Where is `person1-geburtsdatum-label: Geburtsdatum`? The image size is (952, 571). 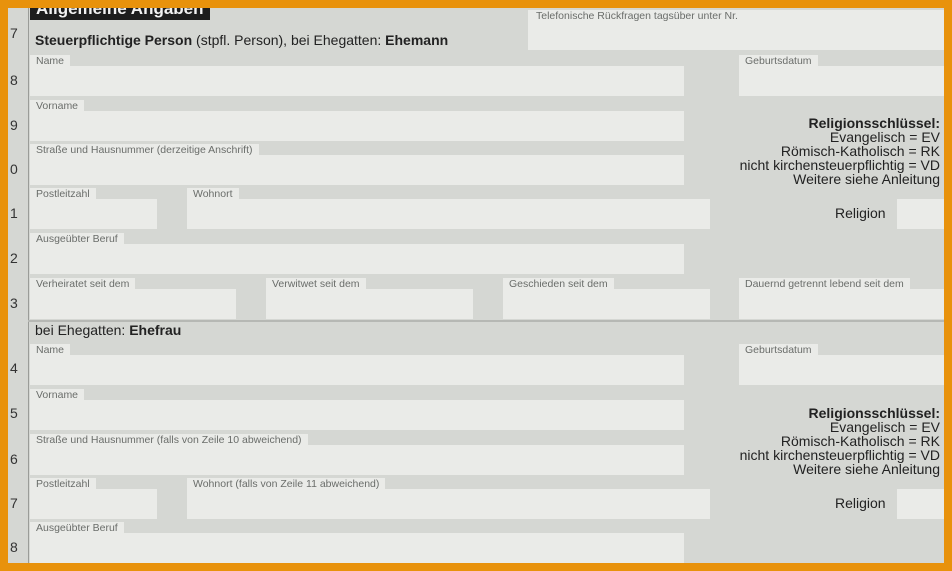
person1-geburtsdatum-label: Geburtsdatum is located at coordinates (778, 61).